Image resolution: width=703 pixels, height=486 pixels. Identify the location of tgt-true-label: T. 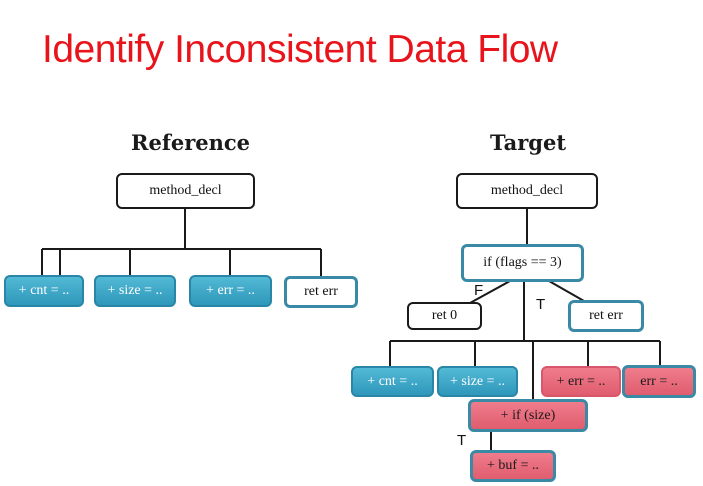
(541, 304).